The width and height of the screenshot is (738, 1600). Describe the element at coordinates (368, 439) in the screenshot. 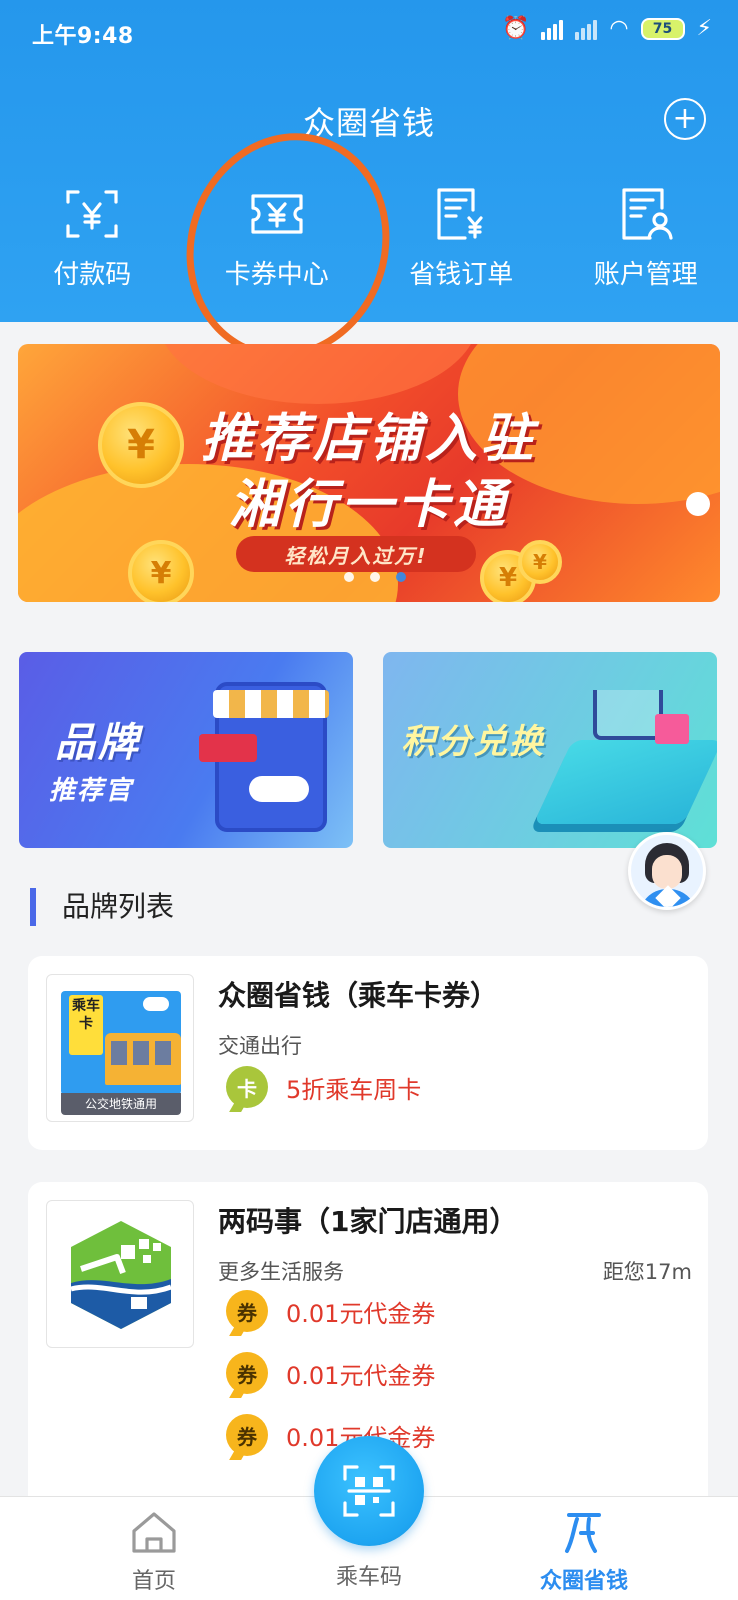

I see `banner-headline: 推荐店铺入驻` at that location.